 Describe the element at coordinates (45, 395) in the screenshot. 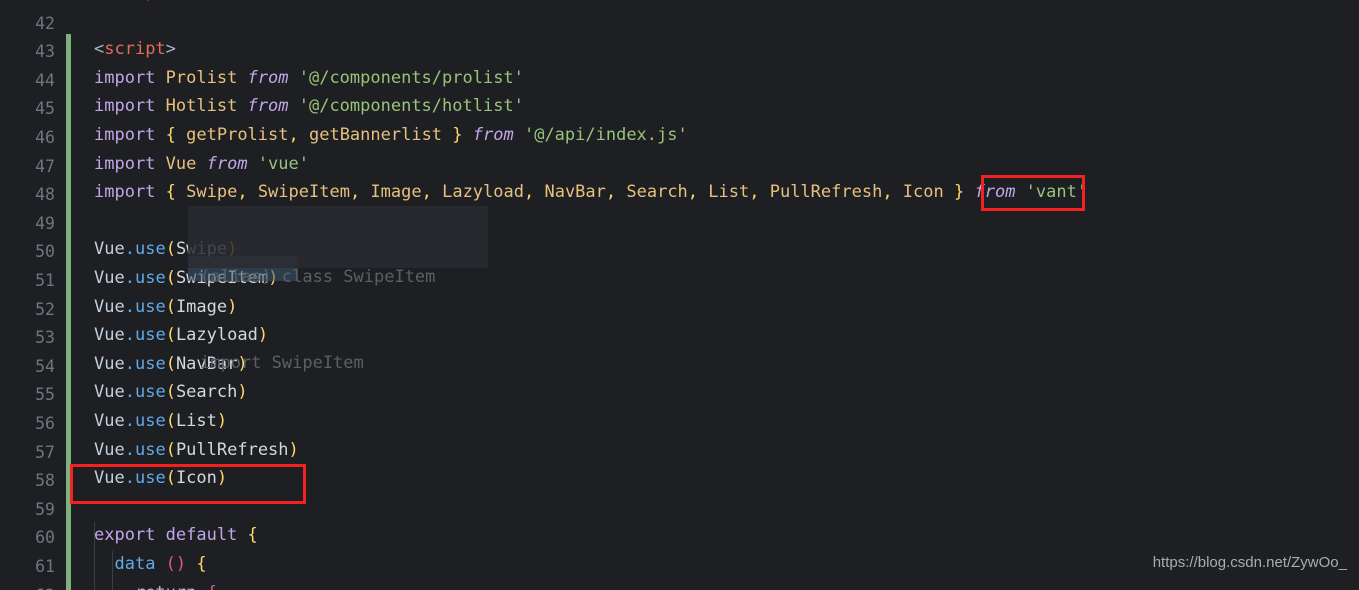

I see `line-number: 55` at that location.